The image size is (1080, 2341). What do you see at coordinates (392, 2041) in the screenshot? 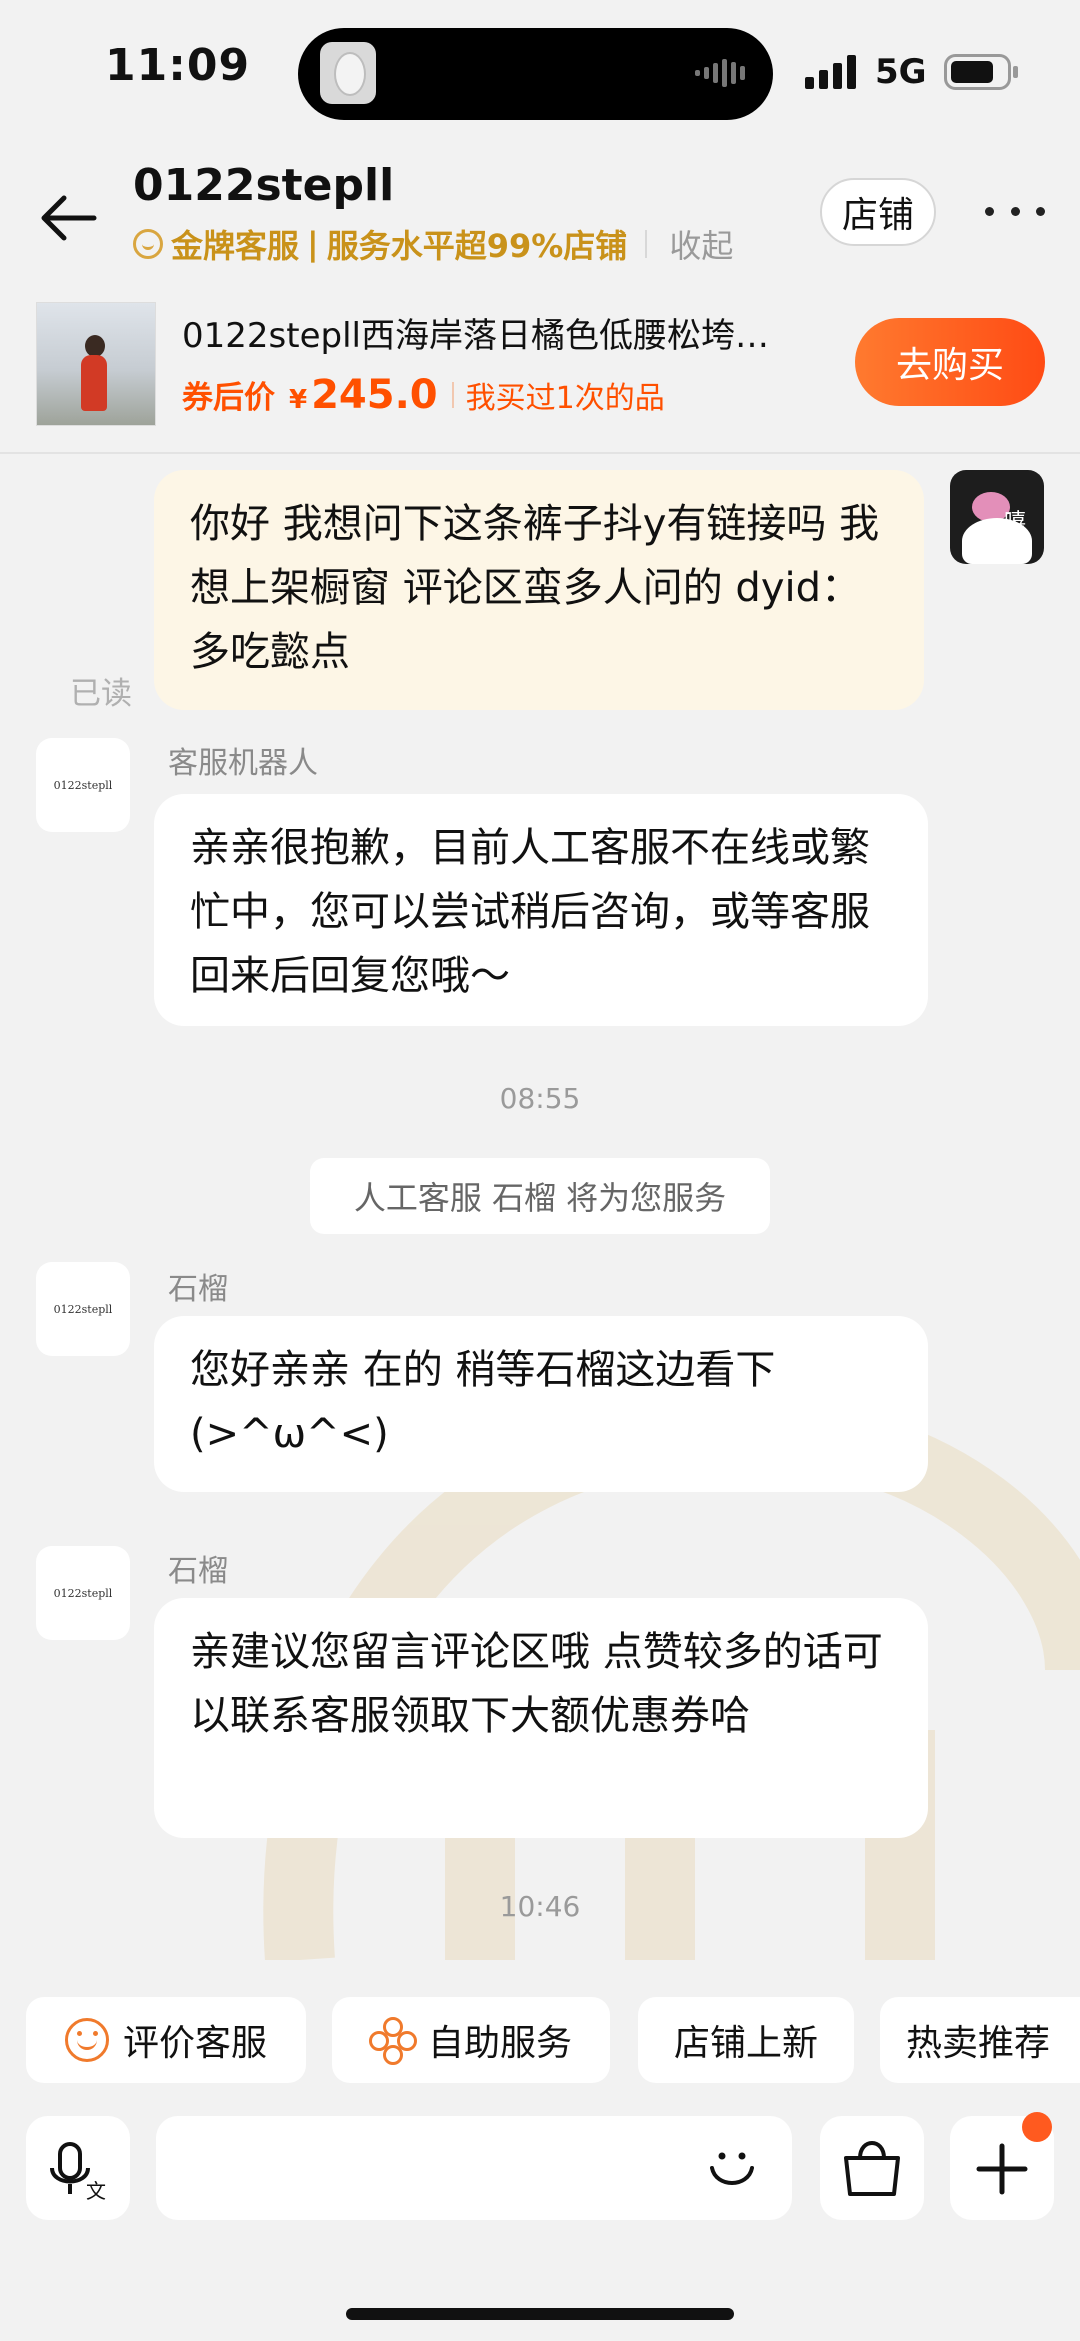
I see `apps-grid-icon` at bounding box center [392, 2041].